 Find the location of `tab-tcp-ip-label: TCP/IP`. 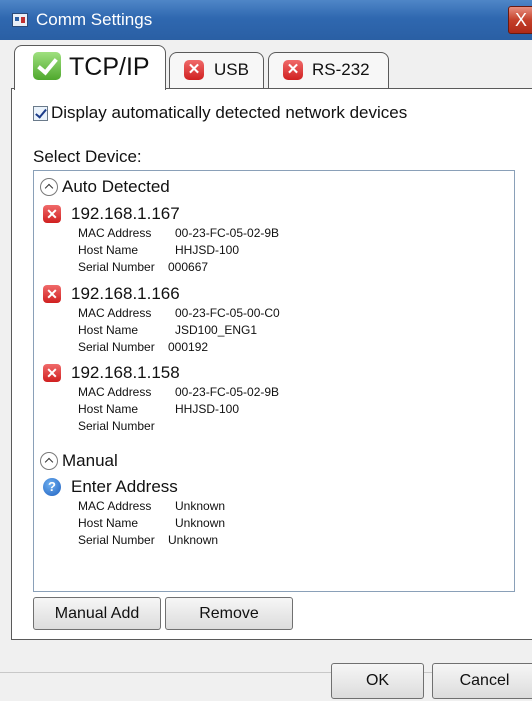

tab-tcp-ip-label: TCP/IP is located at coordinates (109, 67).